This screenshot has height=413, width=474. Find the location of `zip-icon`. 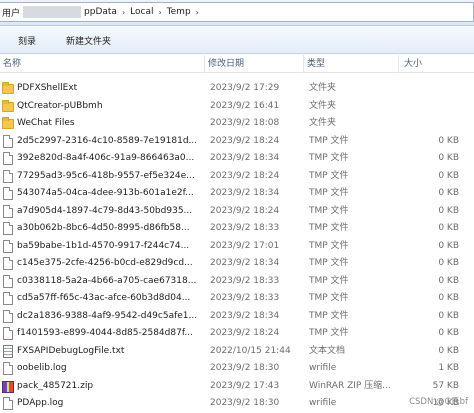

zip-icon is located at coordinates (8, 386).